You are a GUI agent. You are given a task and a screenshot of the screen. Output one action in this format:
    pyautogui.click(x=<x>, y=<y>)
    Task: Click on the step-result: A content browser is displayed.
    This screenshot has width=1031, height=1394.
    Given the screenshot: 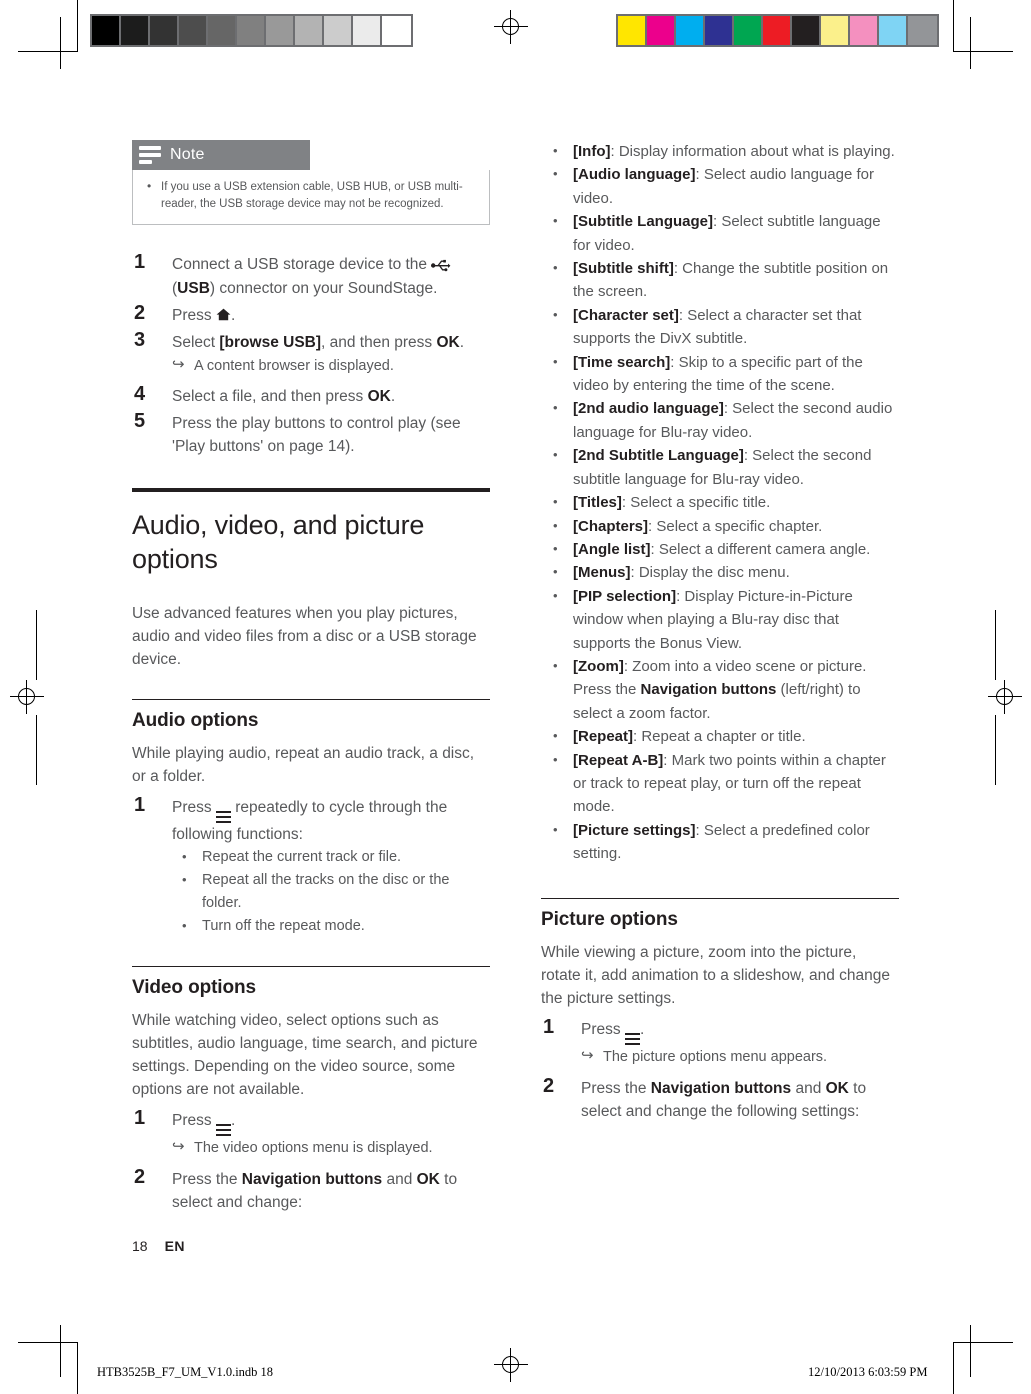 What is the action you would take?
    pyautogui.click(x=331, y=365)
    